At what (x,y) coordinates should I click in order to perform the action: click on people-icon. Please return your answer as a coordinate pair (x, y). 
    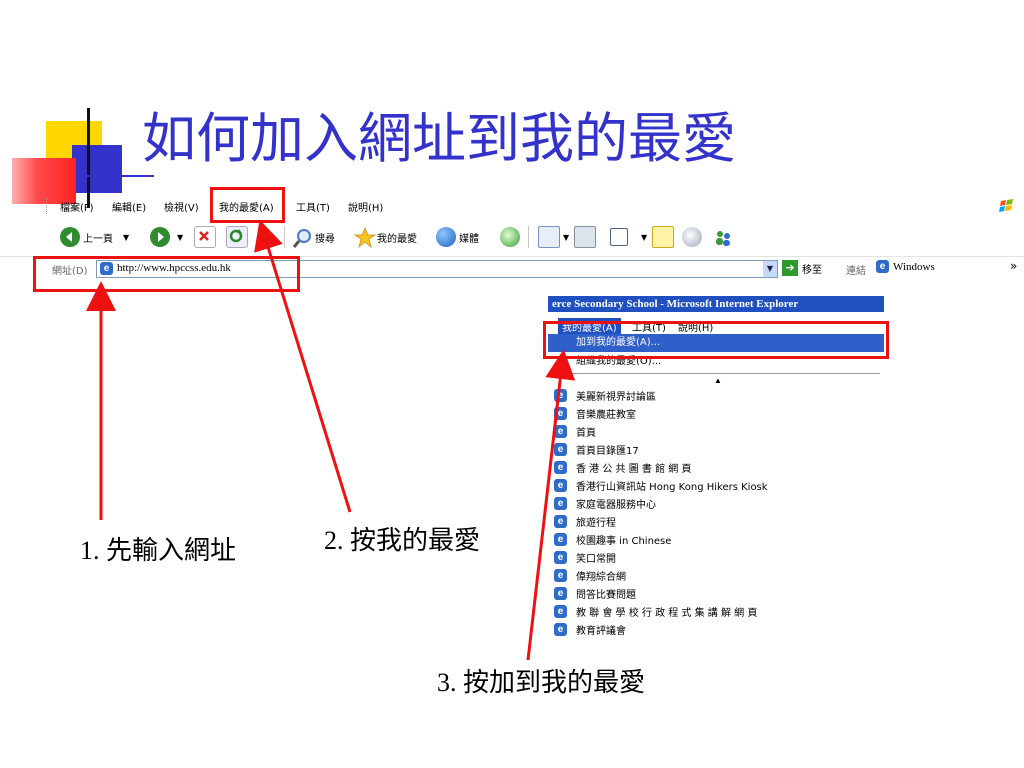
    Looking at the image, I should click on (722, 237).